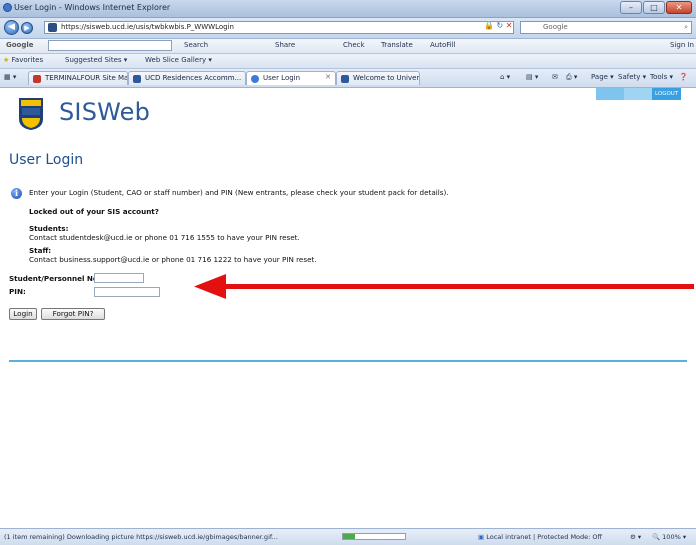  I want to click on star-icon: ★, so click(6, 60).